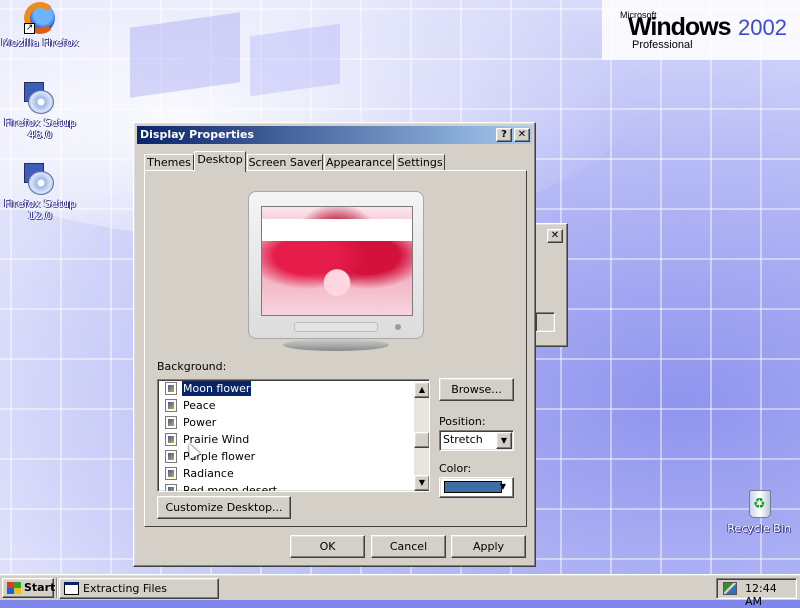  What do you see at coordinates (770, 595) in the screenshot?
I see `clock: 12:44 AM` at bounding box center [770, 595].